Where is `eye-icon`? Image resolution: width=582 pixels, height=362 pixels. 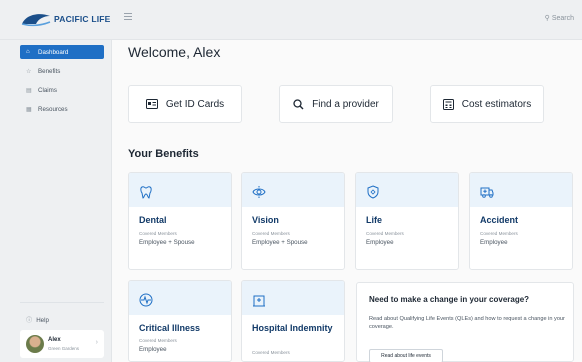
eye-icon is located at coordinates (259, 192).